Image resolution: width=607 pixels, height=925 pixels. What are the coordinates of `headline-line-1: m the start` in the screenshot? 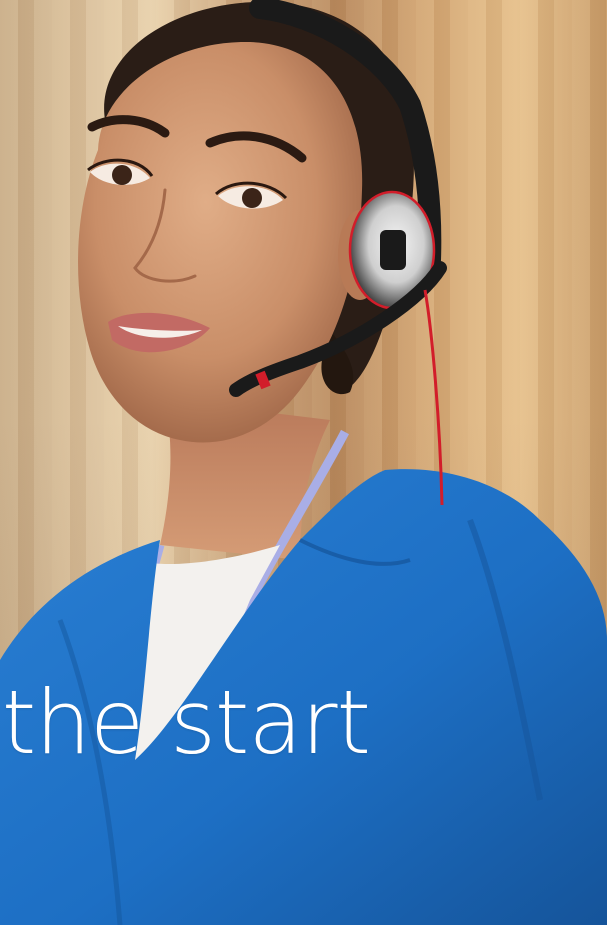 It's located at (185, 722).